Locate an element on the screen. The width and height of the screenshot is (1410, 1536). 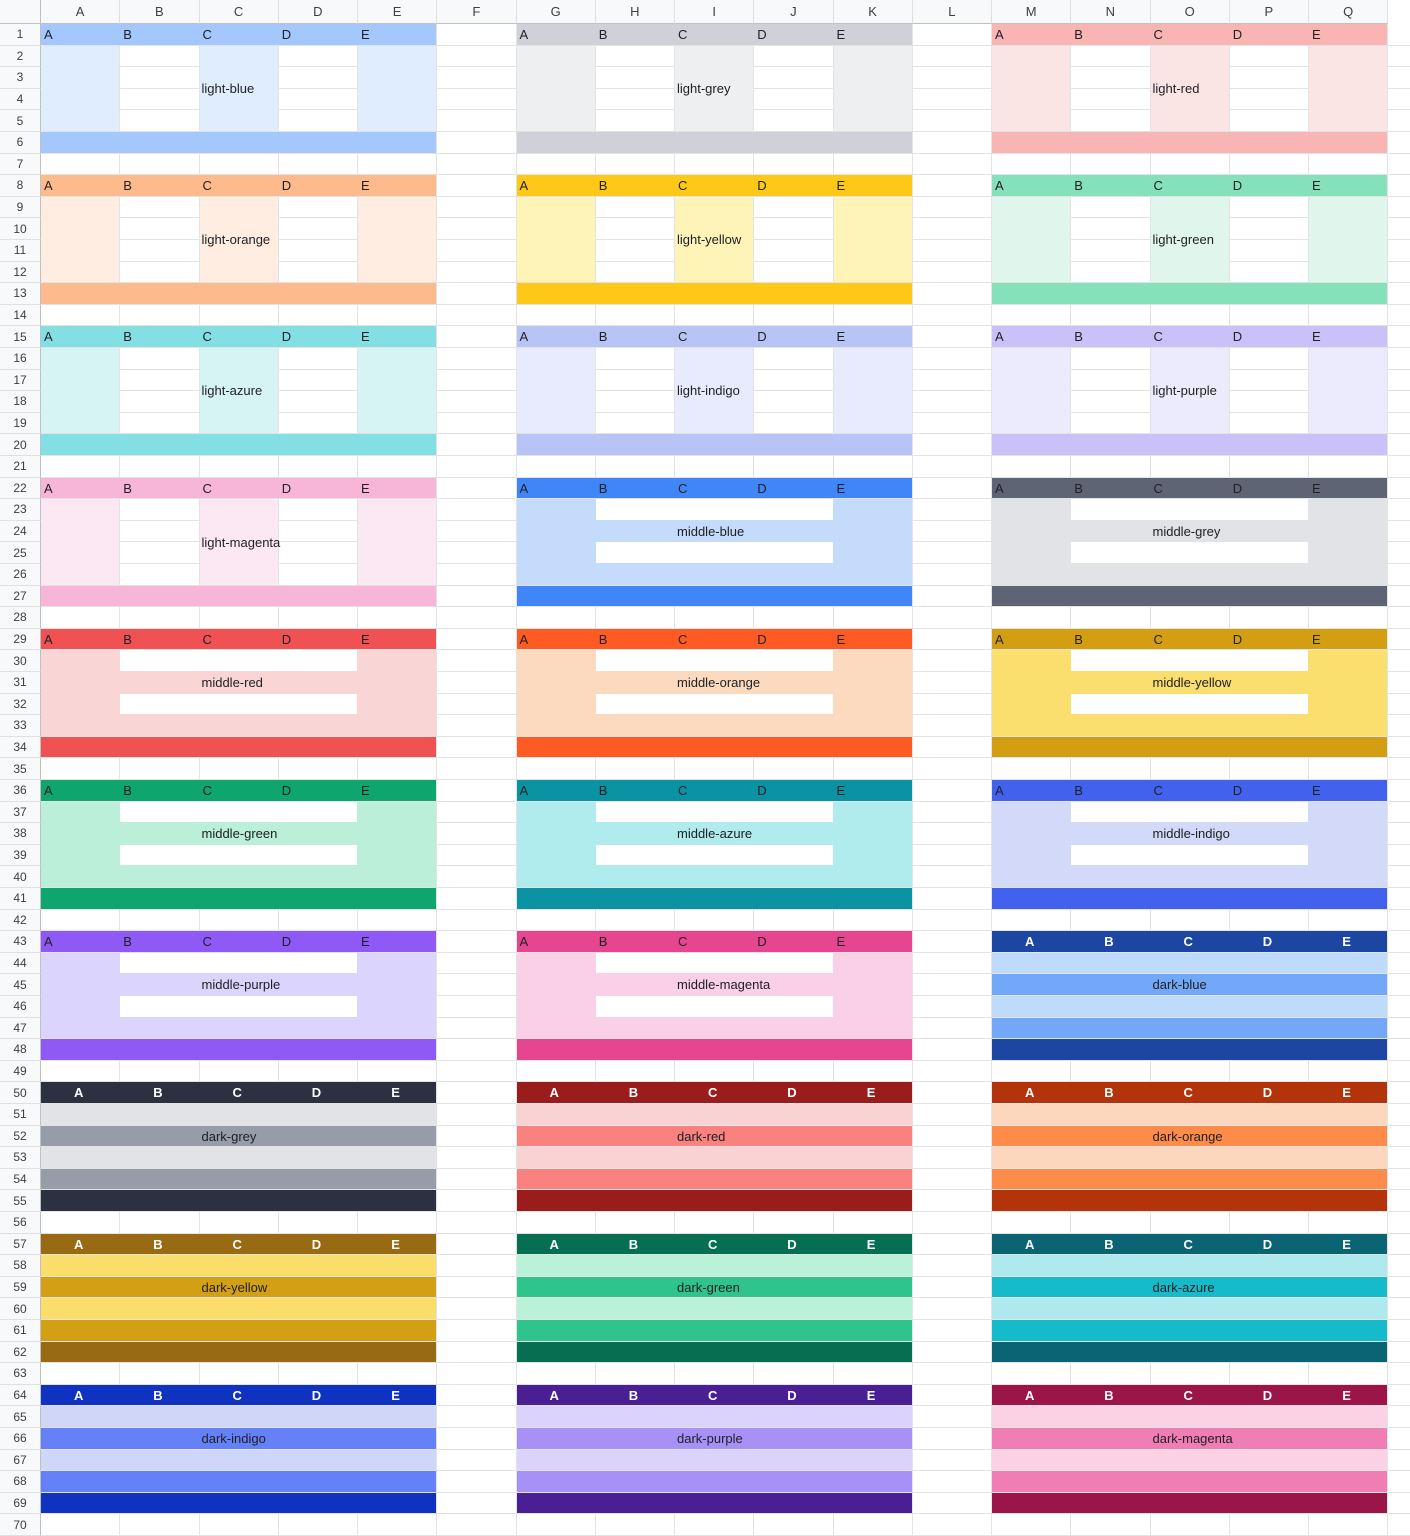
column-header-n: N is located at coordinates (1111, 12).